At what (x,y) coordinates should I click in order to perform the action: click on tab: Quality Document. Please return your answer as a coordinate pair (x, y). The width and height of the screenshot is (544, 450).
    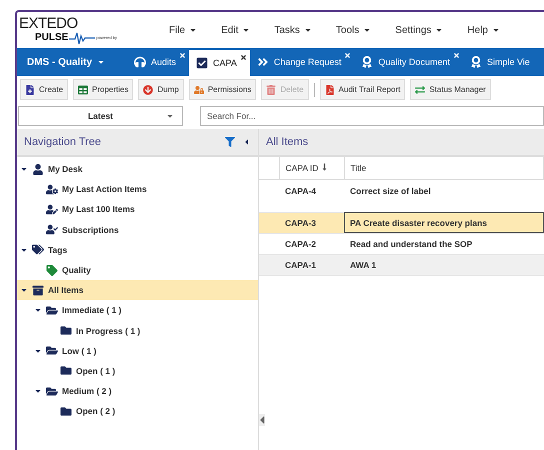
    Looking at the image, I should click on (408, 62).